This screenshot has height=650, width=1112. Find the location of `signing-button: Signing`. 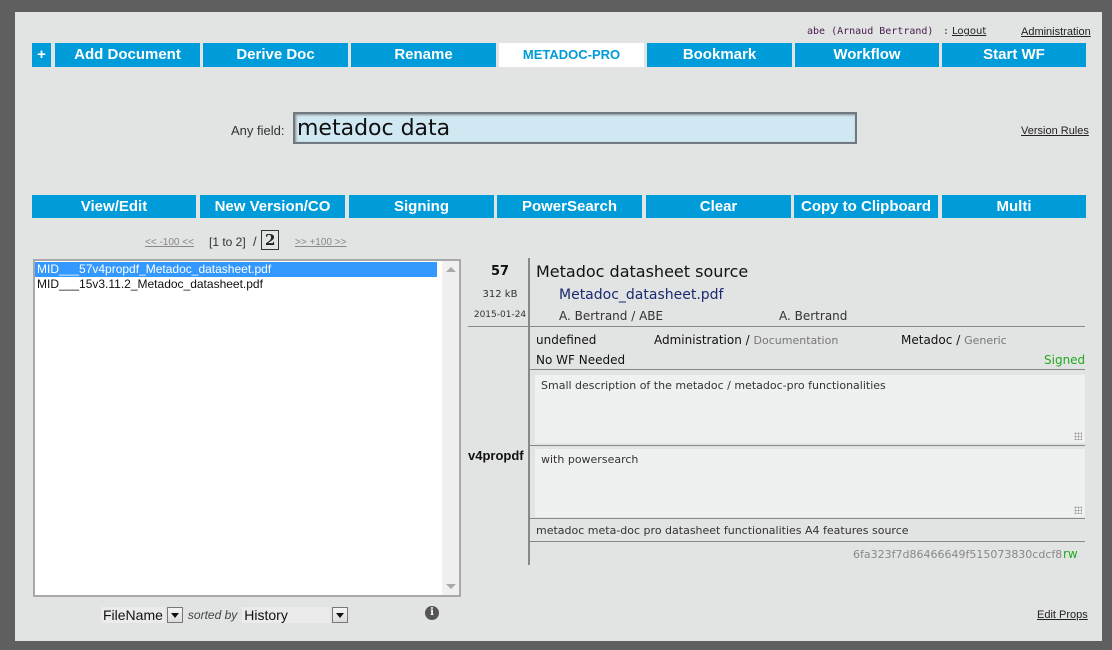

signing-button: Signing is located at coordinates (421, 206).